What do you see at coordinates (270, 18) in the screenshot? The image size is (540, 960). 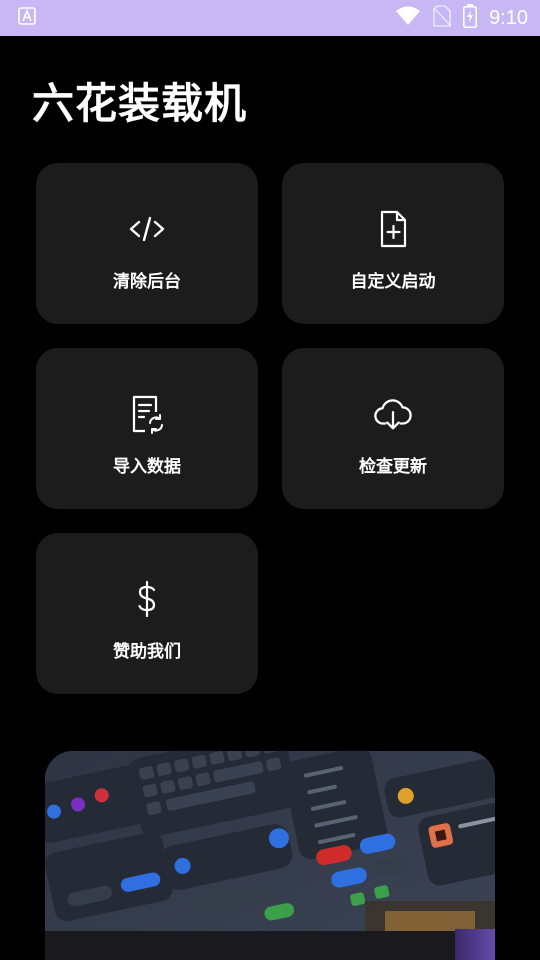 I see `status-bar: 9:10` at bounding box center [270, 18].